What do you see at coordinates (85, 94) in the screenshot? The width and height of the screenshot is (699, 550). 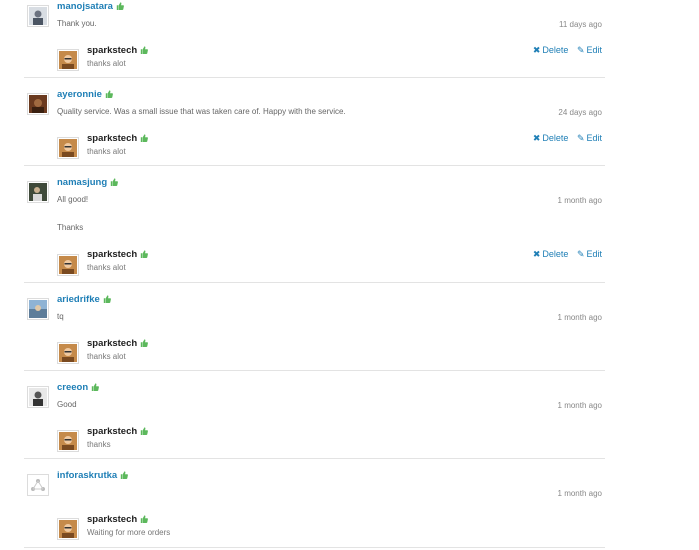 I see `reviewer-name: ayeronnie` at bounding box center [85, 94].